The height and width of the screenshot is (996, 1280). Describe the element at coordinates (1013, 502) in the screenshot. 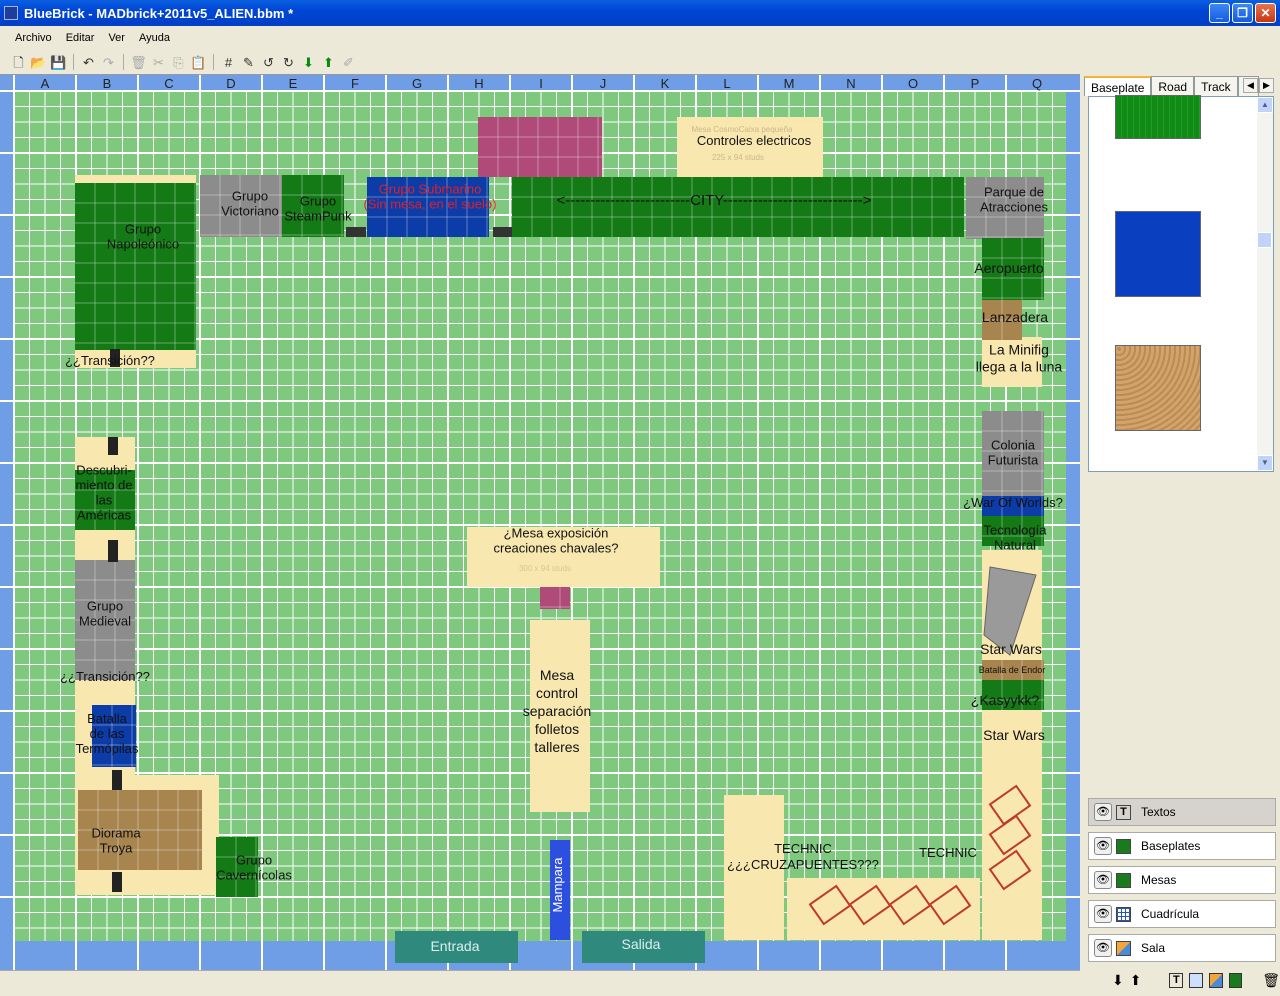

I see `map-label-waroworlds: ¿War Of Worlds?` at that location.